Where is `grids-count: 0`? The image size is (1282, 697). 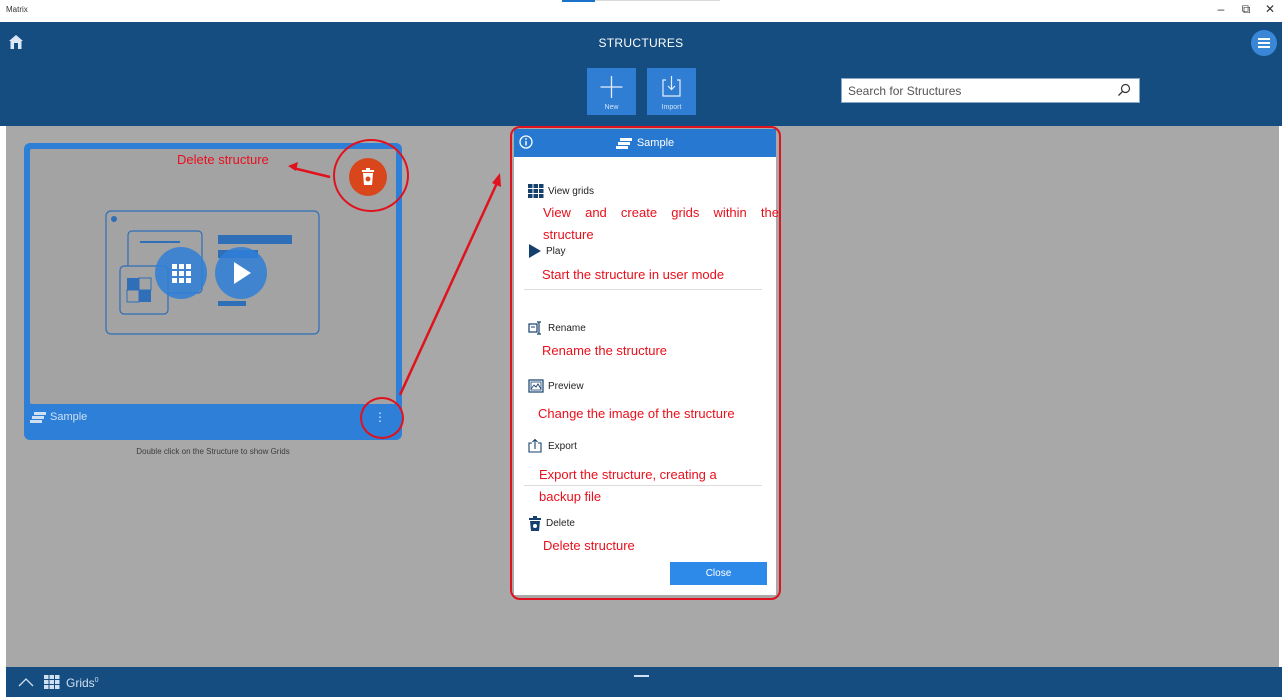 grids-count: 0 is located at coordinates (96, 680).